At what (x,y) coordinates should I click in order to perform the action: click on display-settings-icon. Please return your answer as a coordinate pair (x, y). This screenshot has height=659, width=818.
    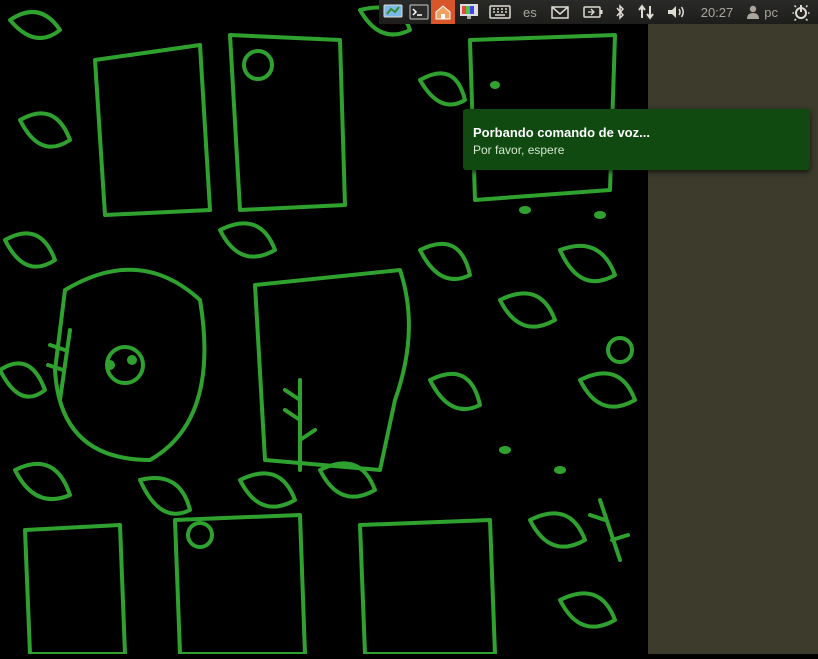
    Looking at the image, I should click on (469, 12).